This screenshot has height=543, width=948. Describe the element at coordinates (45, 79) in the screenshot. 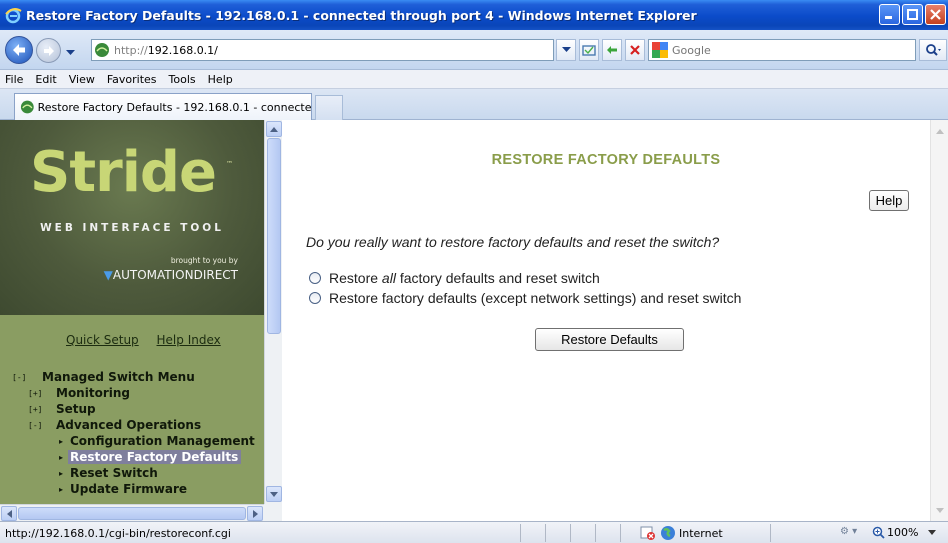

I see `menu-edit: Edit` at that location.